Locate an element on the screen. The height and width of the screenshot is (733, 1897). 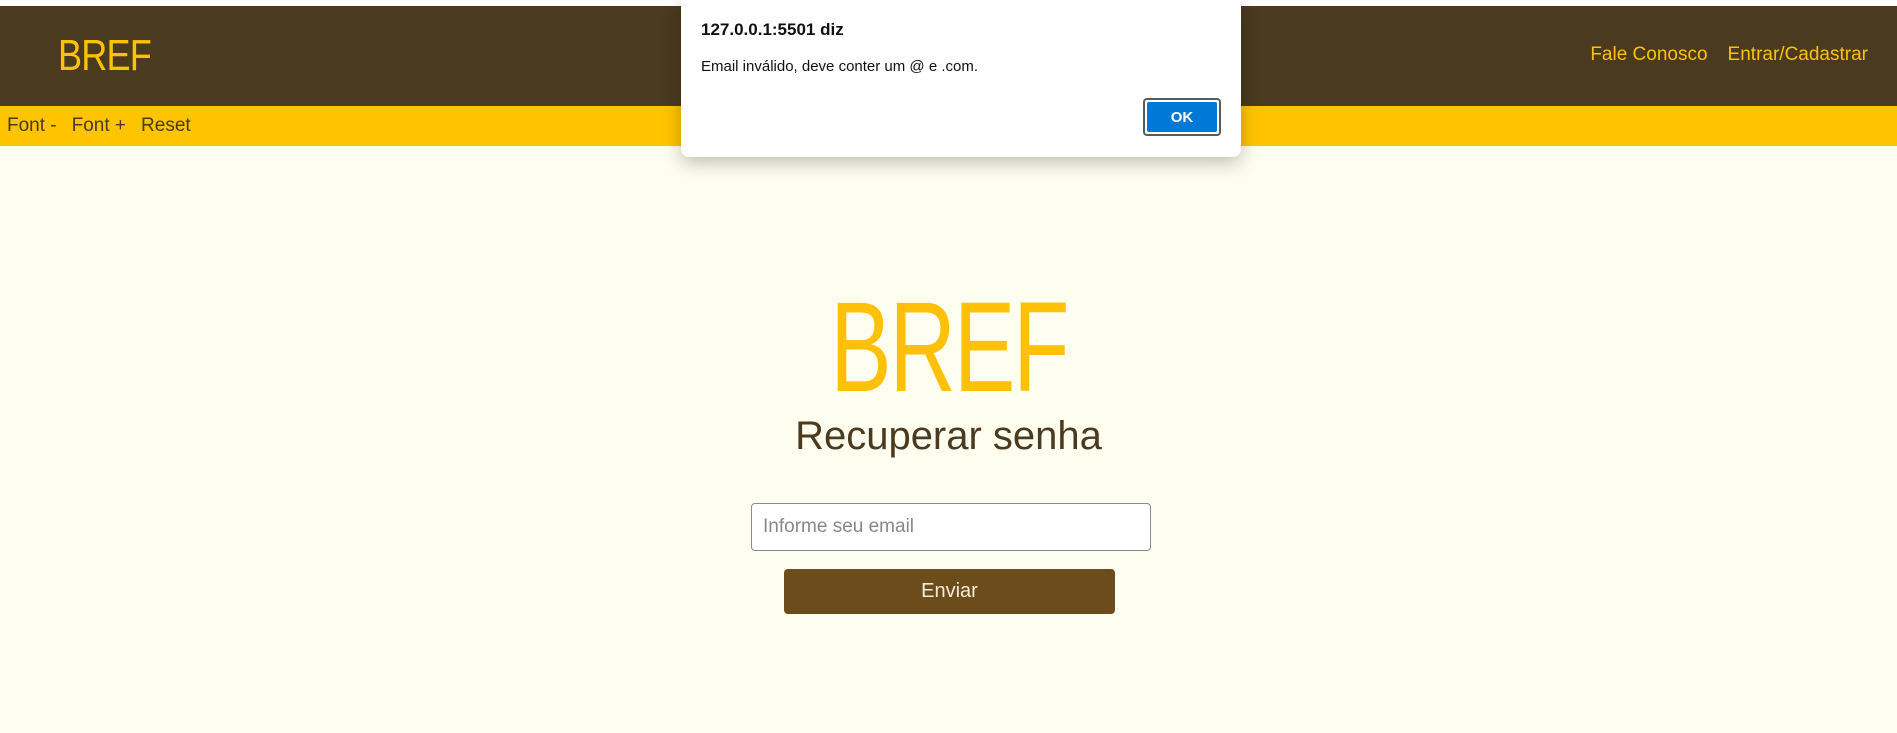
nav-link-login: Entrar/Cadastrar is located at coordinates (1798, 55).